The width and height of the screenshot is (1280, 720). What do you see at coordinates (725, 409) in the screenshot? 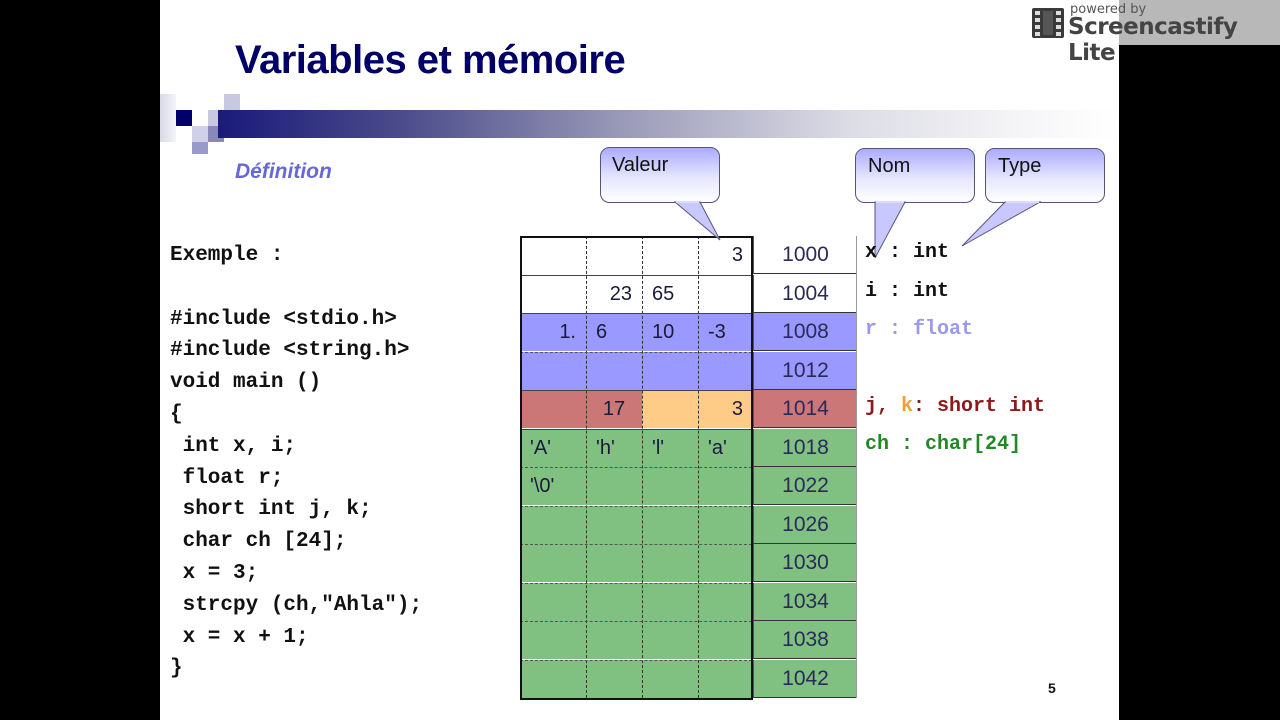
I see `memory-byte: 3` at bounding box center [725, 409].